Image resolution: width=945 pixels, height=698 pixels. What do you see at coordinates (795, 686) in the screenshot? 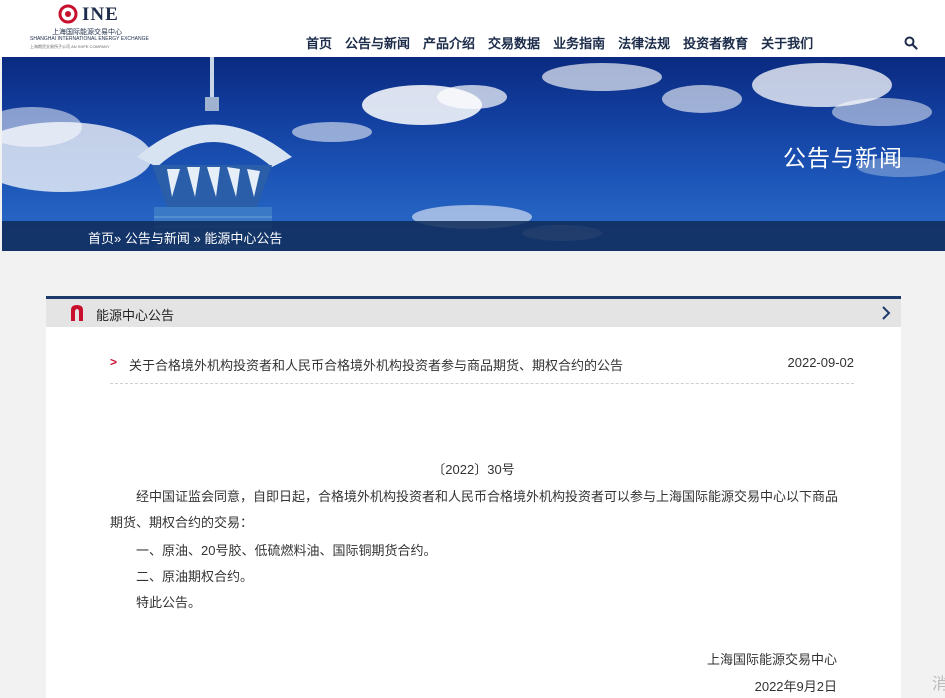
I see `signature-date: 2022年9月2日` at bounding box center [795, 686].